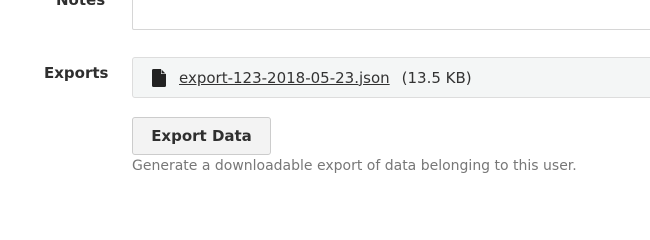 The width and height of the screenshot is (650, 240). I want to click on notes-textarea, so click(391, 15).